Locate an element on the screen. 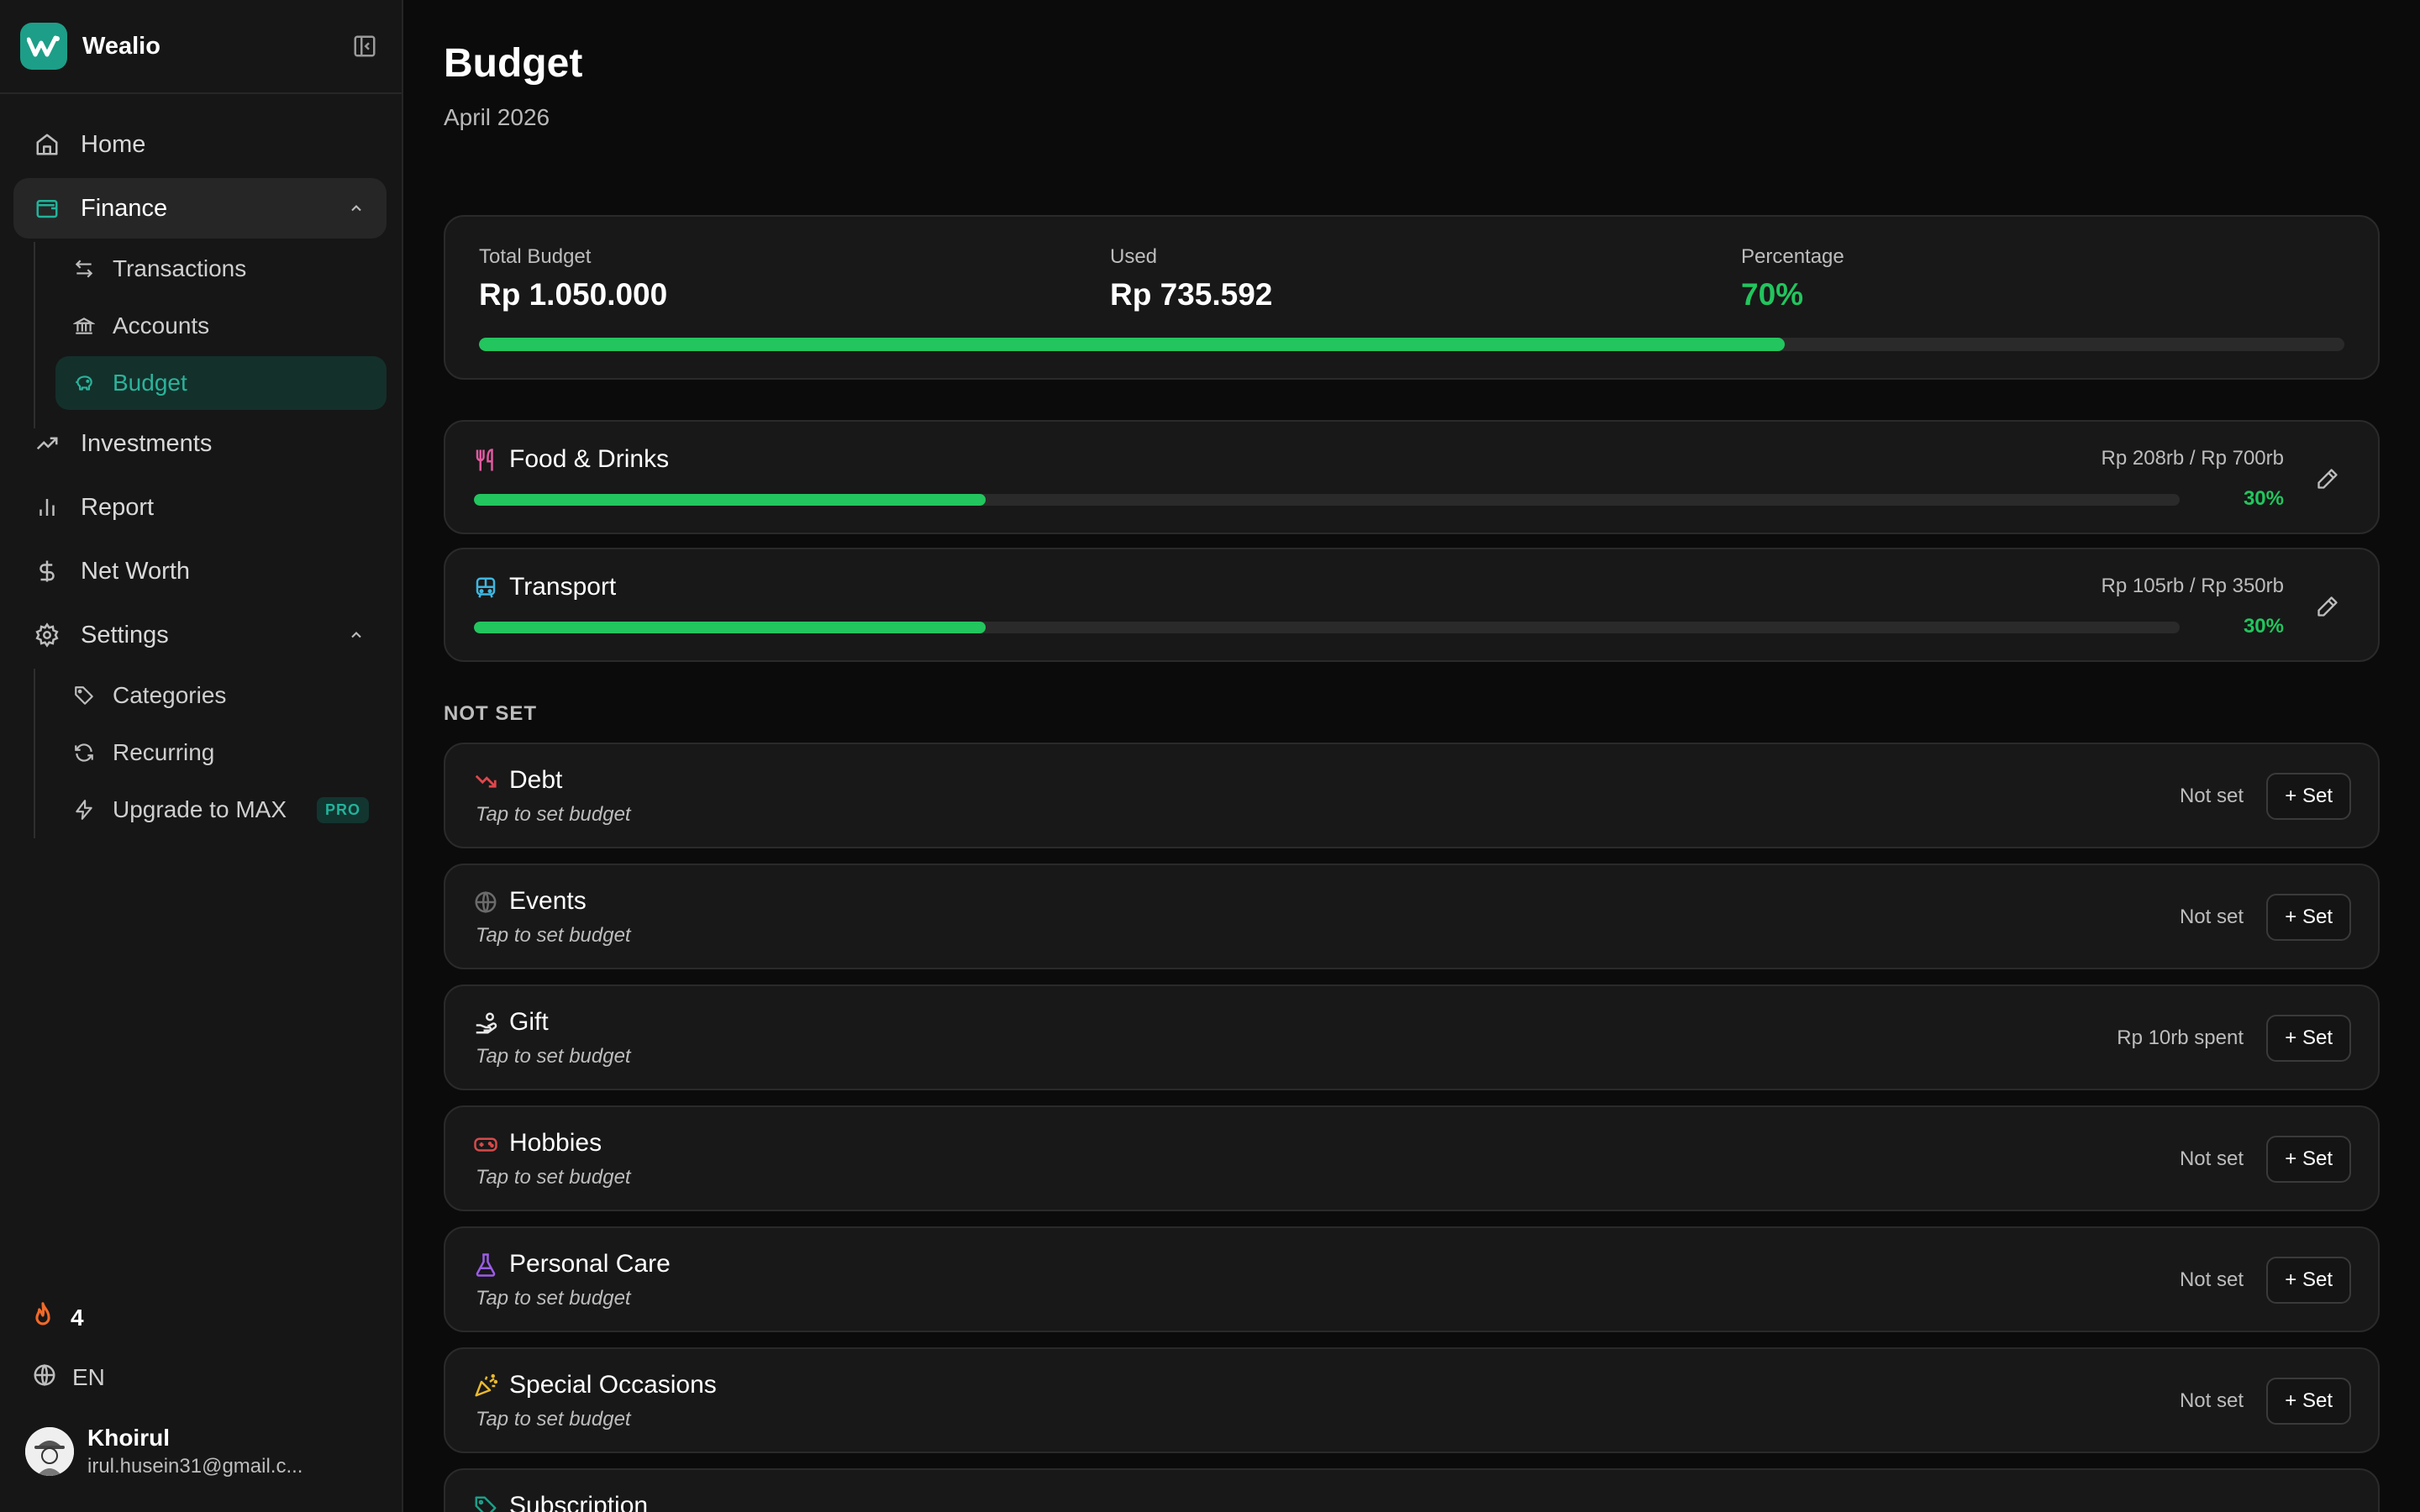 The image size is (2420, 1512). flask-icon is located at coordinates (485, 1265).